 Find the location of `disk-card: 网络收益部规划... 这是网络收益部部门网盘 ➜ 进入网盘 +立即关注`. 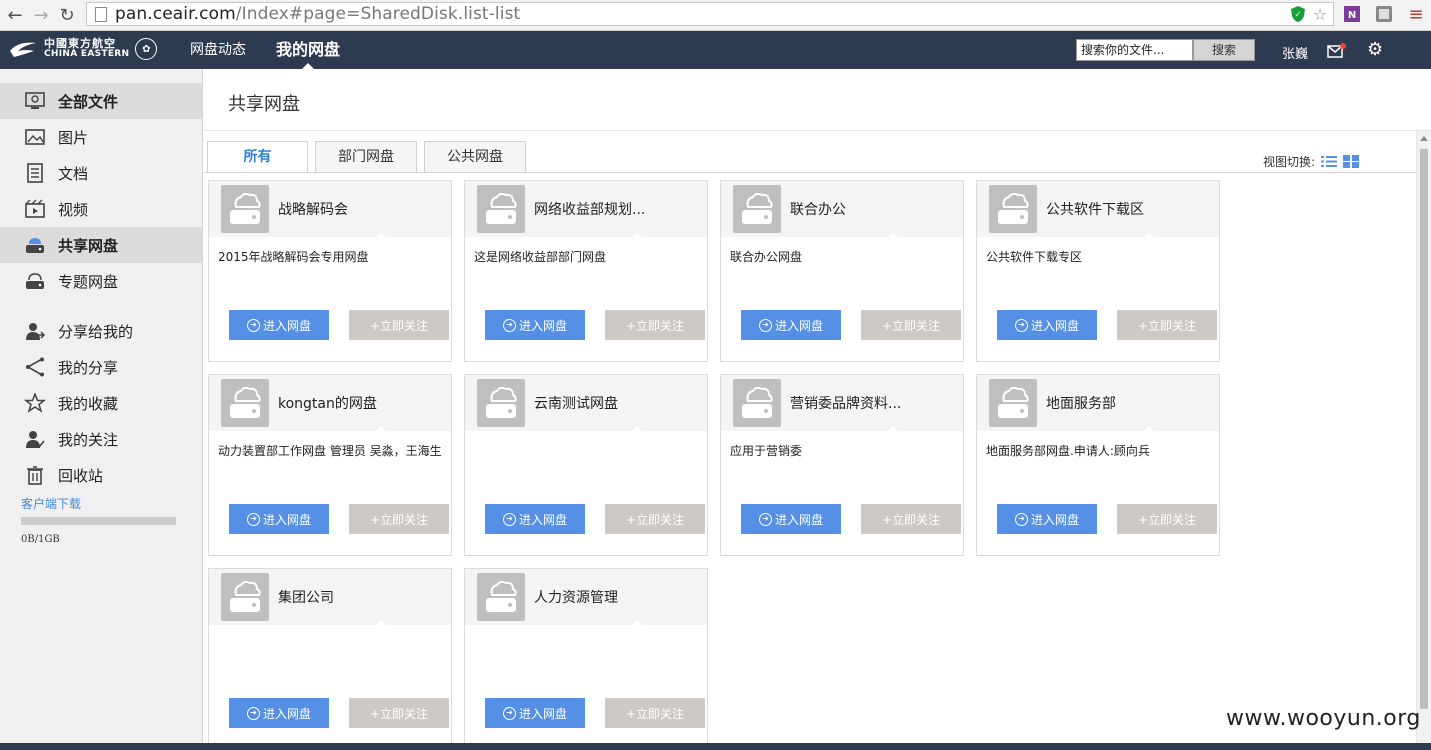

disk-card: 网络收益部规划... 这是网络收益部部门网盘 ➜ 进入网盘 +立即关注 is located at coordinates (586, 271).